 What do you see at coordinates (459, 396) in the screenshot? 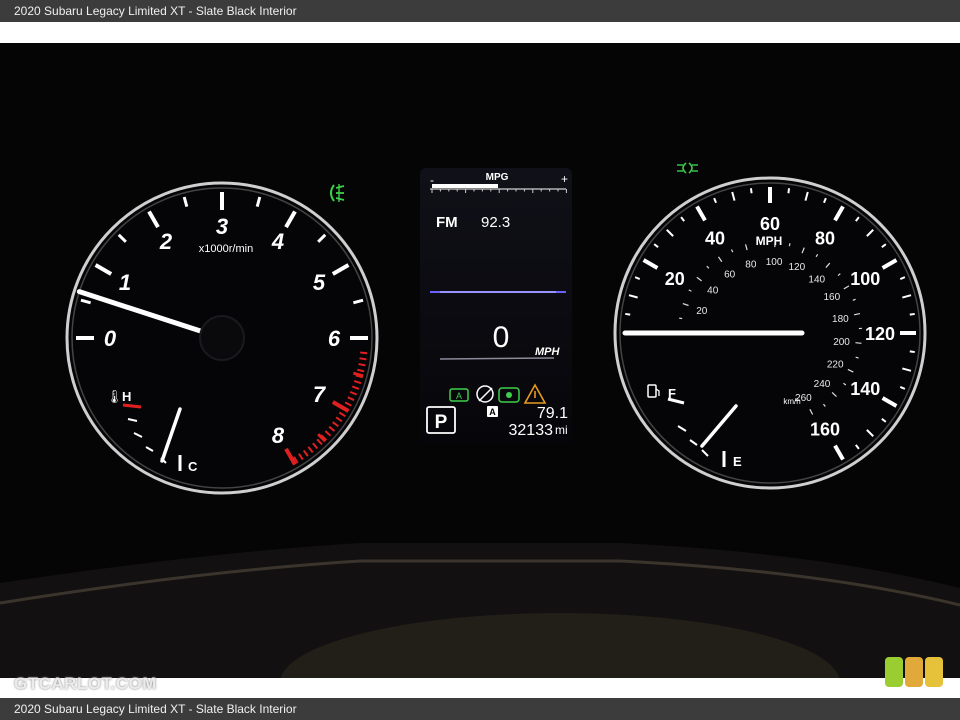
I see `svg-text: A` at bounding box center [459, 396].